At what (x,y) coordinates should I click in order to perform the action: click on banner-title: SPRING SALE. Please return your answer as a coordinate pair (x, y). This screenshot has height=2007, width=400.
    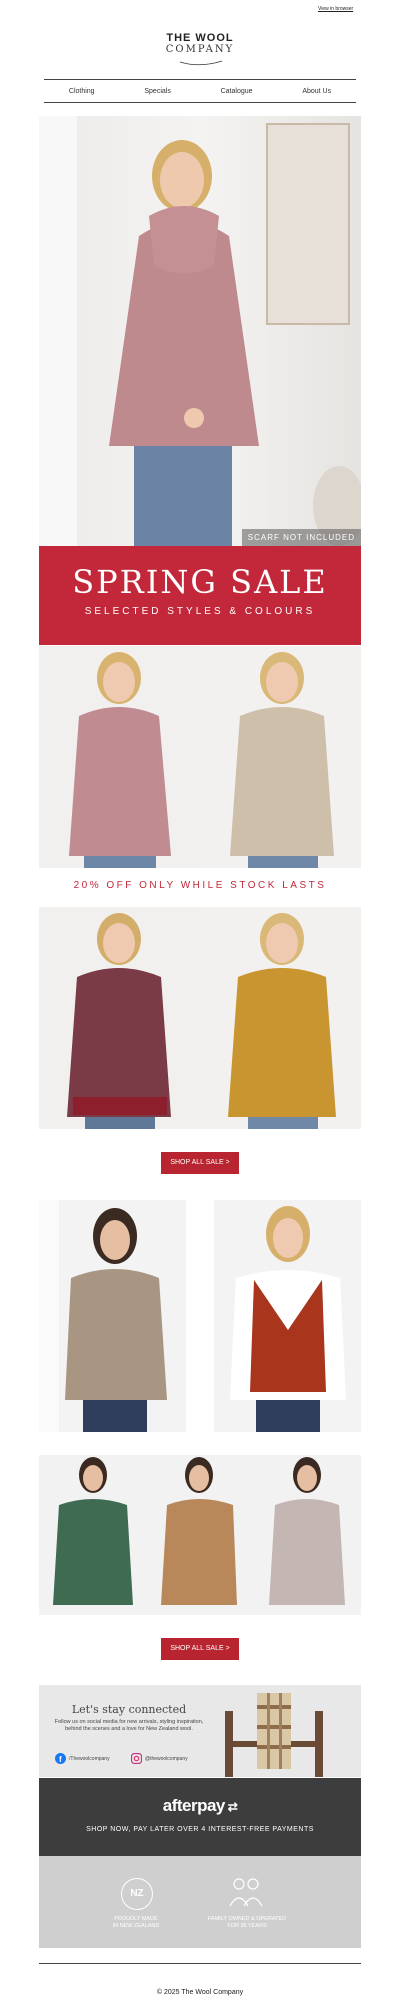
    Looking at the image, I should click on (200, 582).